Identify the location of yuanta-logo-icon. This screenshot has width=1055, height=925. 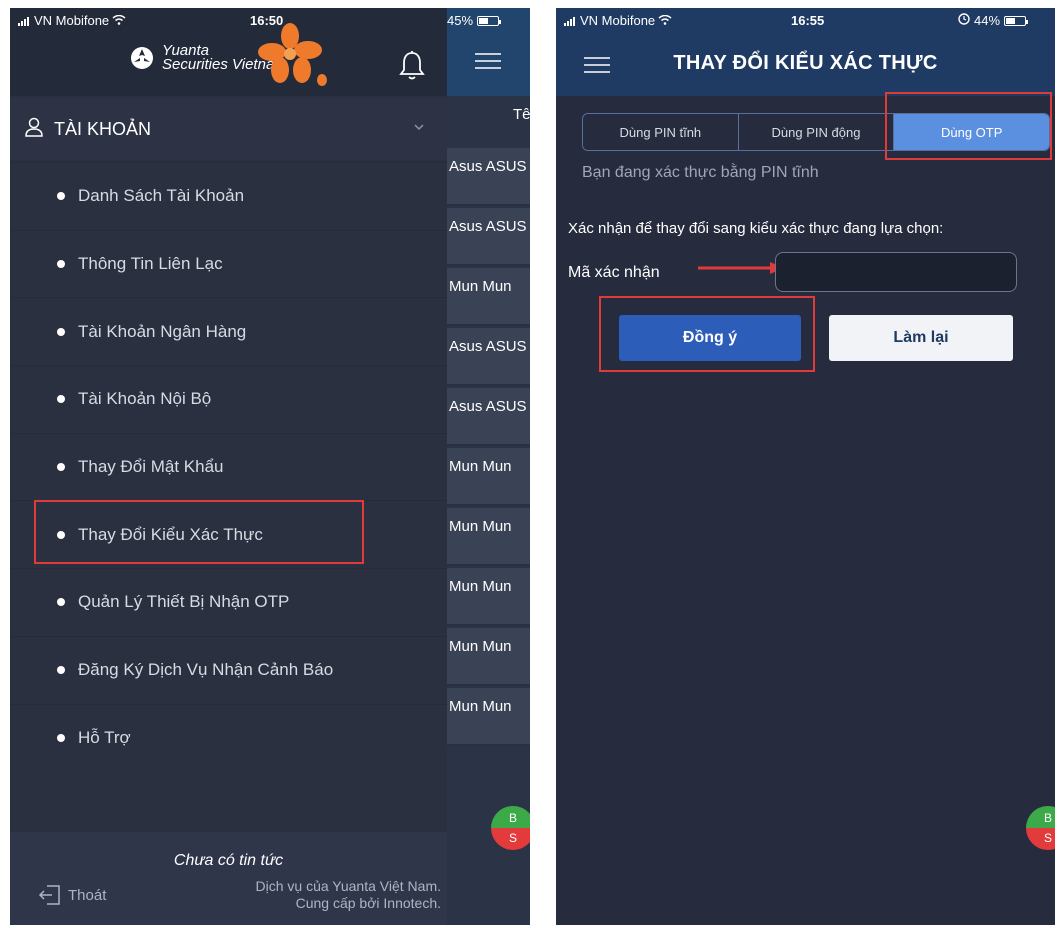
(142, 58).